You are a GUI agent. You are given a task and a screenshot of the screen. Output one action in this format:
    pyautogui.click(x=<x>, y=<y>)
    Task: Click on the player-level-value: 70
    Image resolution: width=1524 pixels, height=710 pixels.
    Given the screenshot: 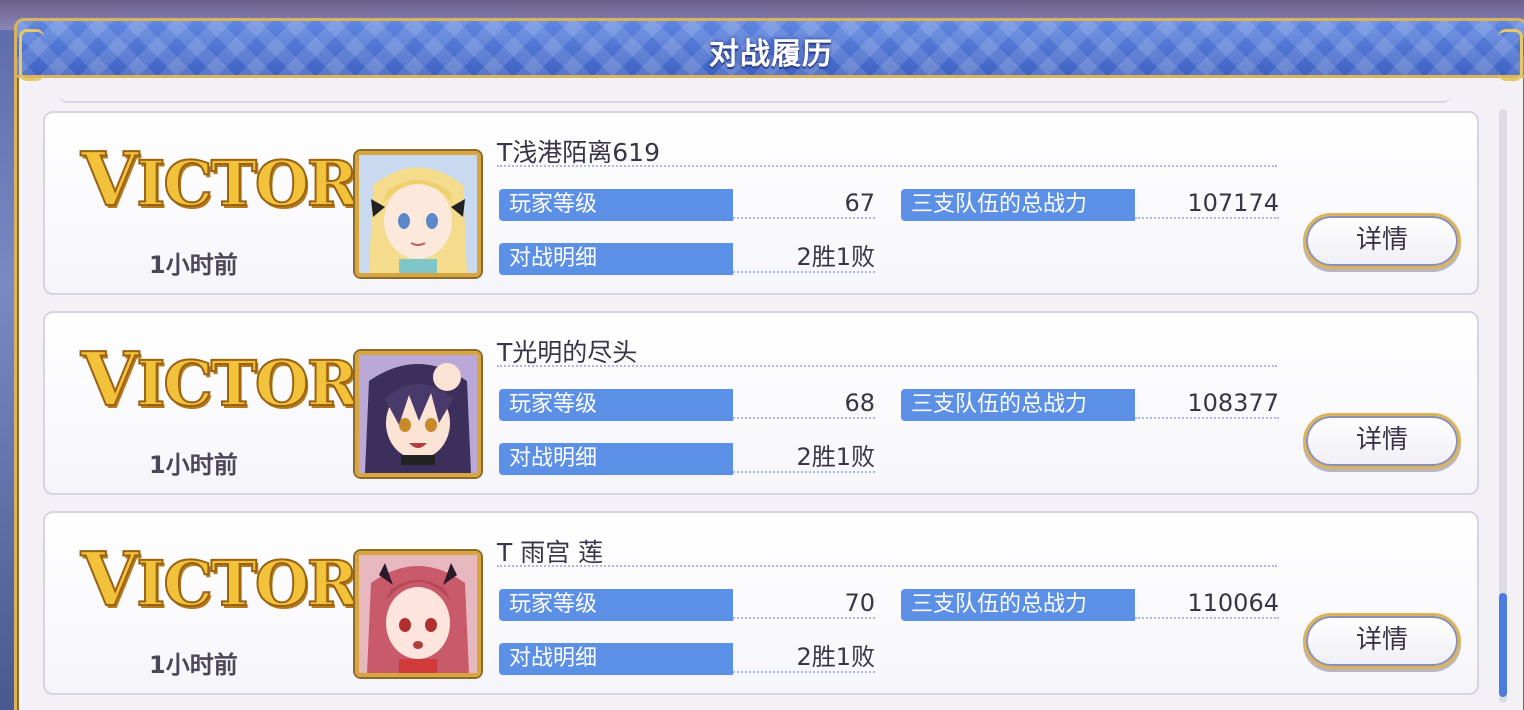 What is the action you would take?
    pyautogui.click(x=804, y=603)
    